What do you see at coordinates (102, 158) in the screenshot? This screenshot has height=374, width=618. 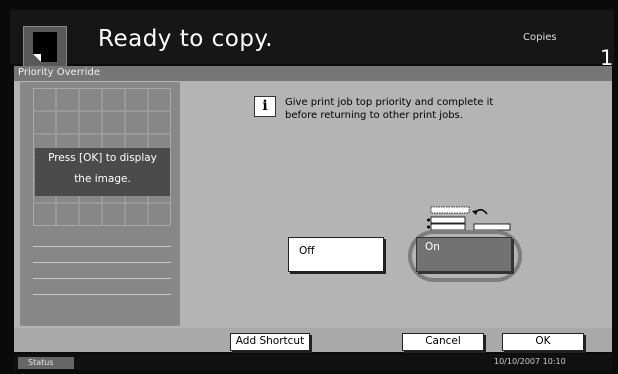 I see `preview-message-line: Press [OK] to display` at bounding box center [102, 158].